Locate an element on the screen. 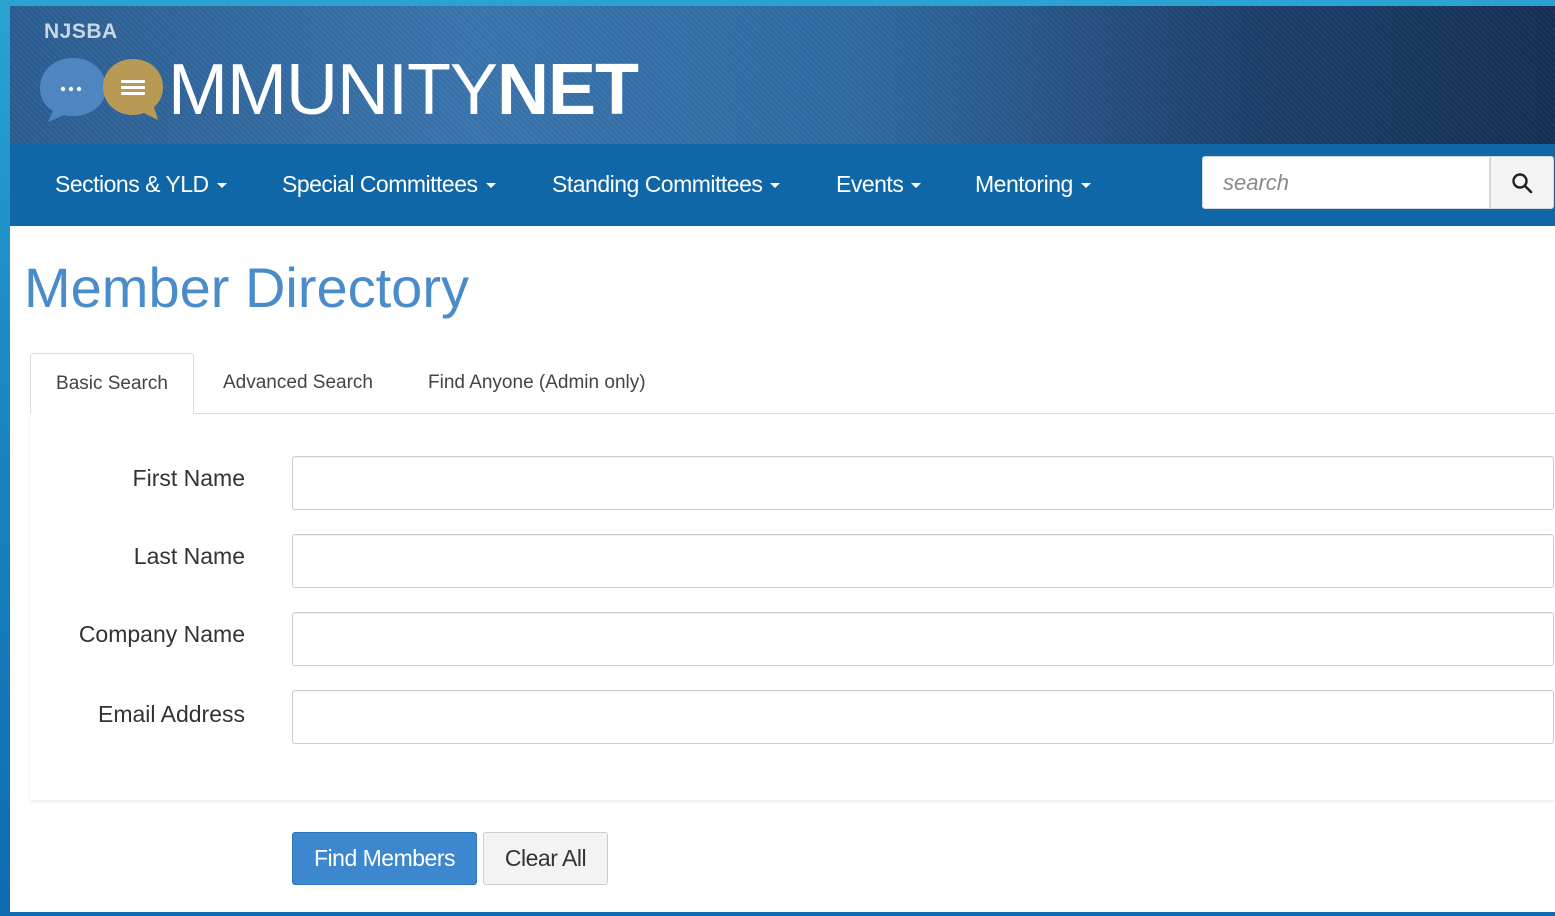 This screenshot has width=1555, height=916. nav-mentoring: Mentoring is located at coordinates (1033, 185).